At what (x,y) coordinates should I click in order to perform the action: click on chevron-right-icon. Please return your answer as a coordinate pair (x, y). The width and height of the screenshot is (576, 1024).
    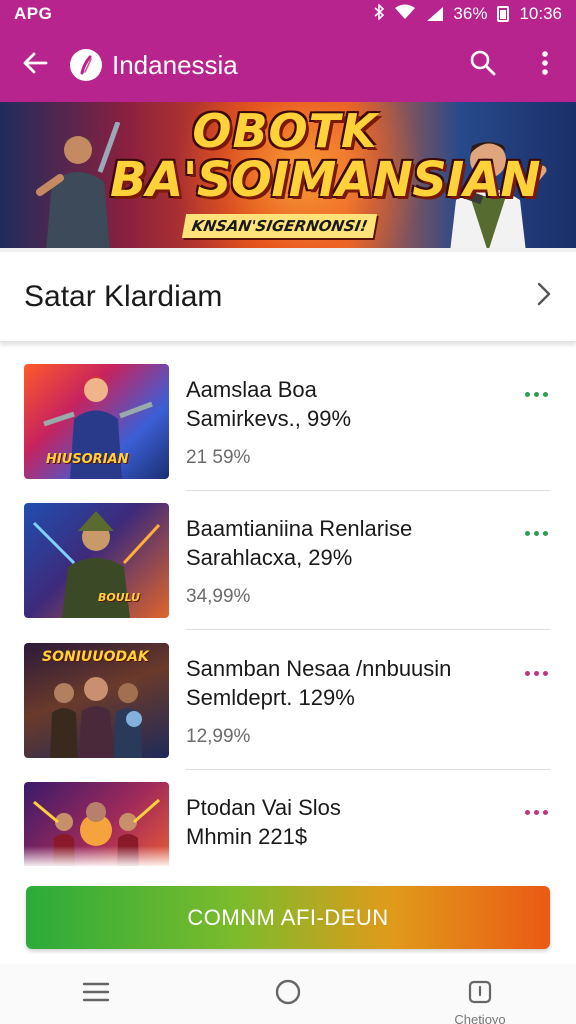
    Looking at the image, I should click on (544, 296).